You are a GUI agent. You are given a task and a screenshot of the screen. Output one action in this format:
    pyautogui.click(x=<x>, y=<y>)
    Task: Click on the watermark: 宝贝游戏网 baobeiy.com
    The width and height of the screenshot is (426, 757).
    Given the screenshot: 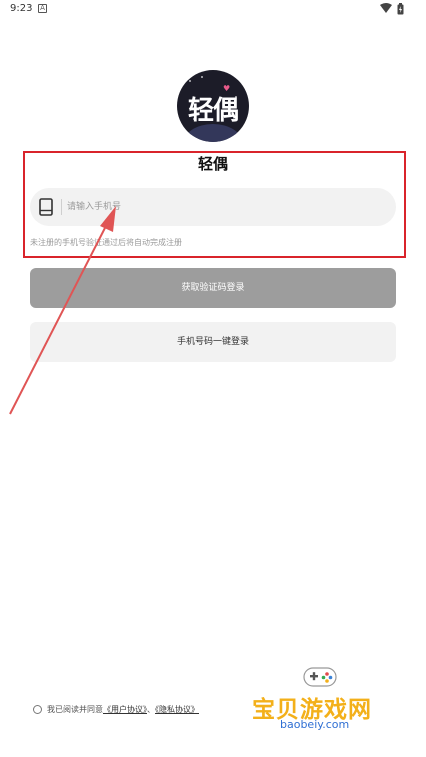 What is the action you would take?
    pyautogui.click(x=327, y=706)
    